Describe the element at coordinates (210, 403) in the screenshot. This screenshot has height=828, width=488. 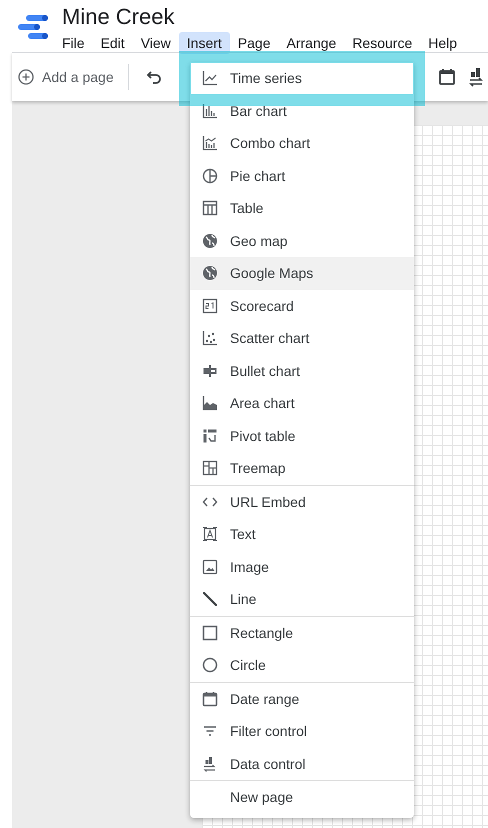
I see `area-chart-icon` at that location.